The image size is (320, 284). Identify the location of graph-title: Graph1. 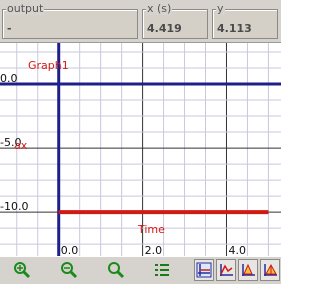
(48, 65).